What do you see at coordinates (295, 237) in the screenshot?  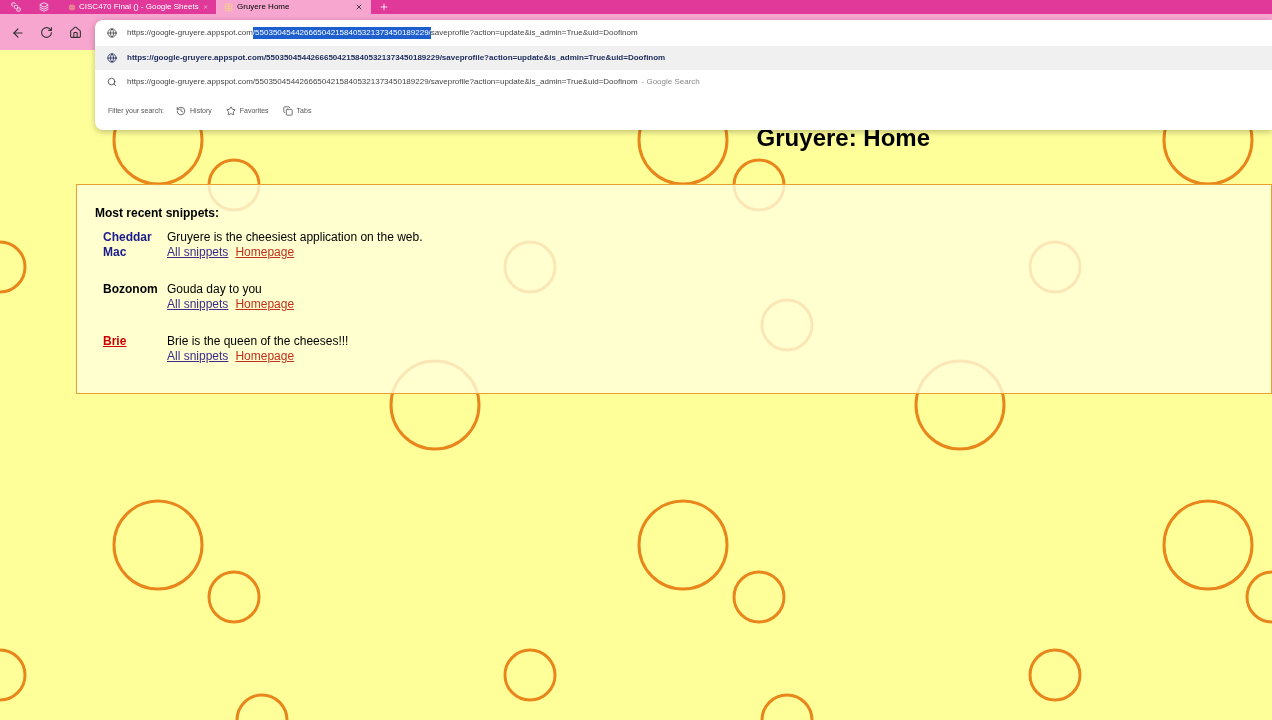 I see `snippet-text: Gruyere is the cheesiest application on the web.` at bounding box center [295, 237].